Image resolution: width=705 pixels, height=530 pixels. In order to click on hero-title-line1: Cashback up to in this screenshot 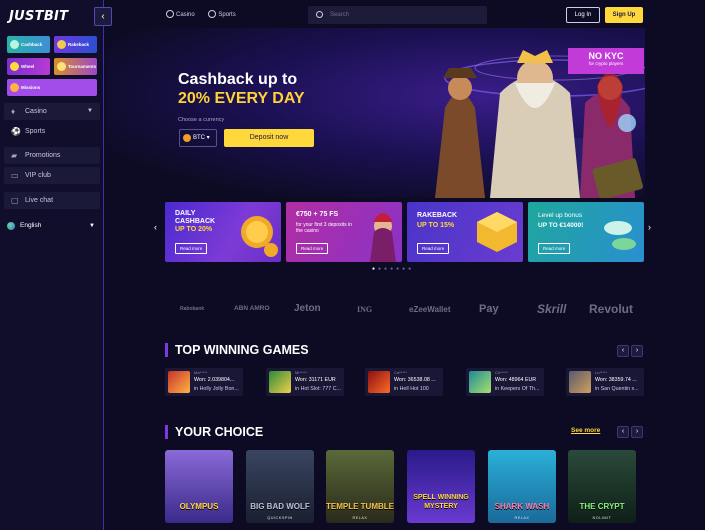, I will do `click(238, 79)`.